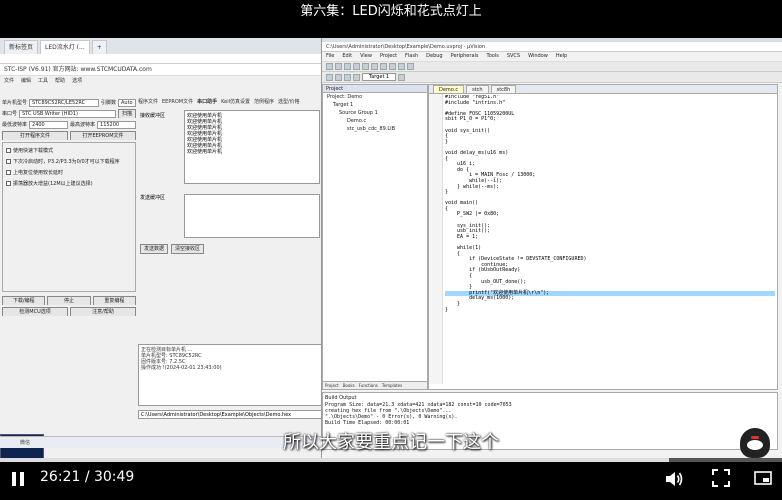 The width and height of the screenshot is (782, 500). Describe the element at coordinates (366, 56) in the screenshot. I see `keil-menu-view: View` at that location.